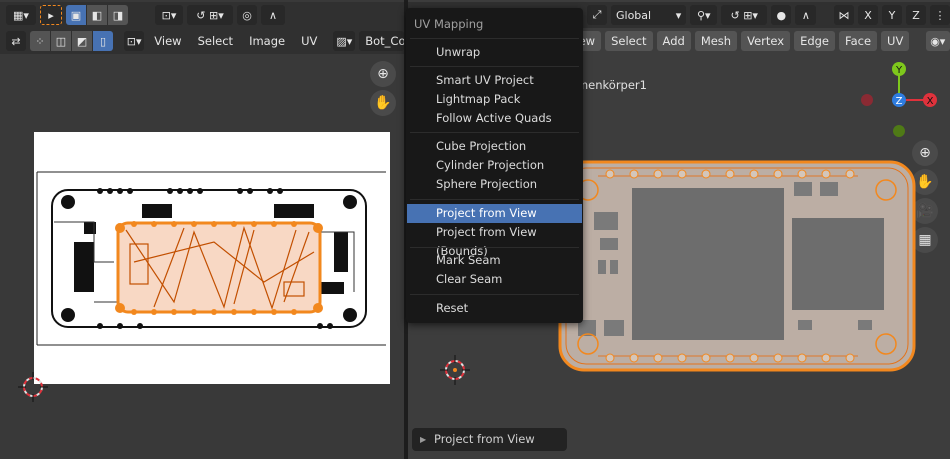 The width and height of the screenshot is (950, 459). Describe the element at coordinates (33, 387) in the screenshot. I see `2d-cursor-icon` at that location.